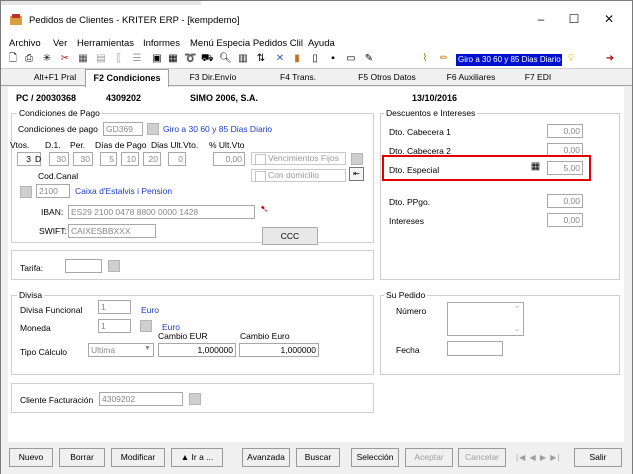 The image size is (633, 474). I want to click on pct-ult-field: 0,00, so click(229, 159).